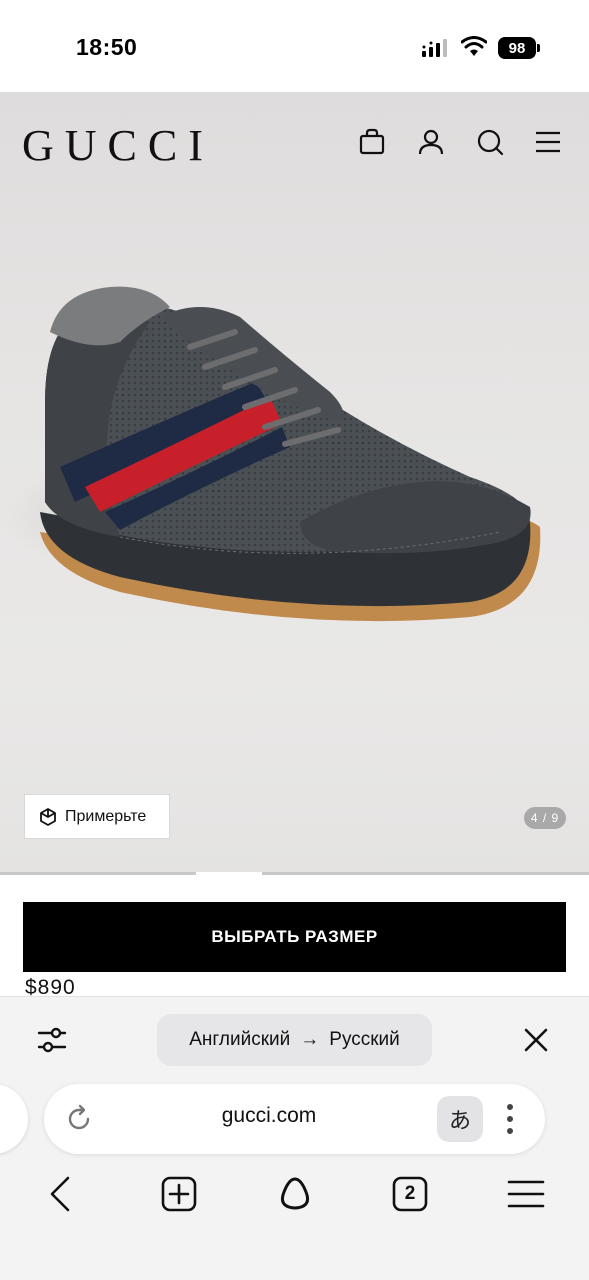  Describe the element at coordinates (294, 873) in the screenshot. I see `gallery-progress-track` at that location.